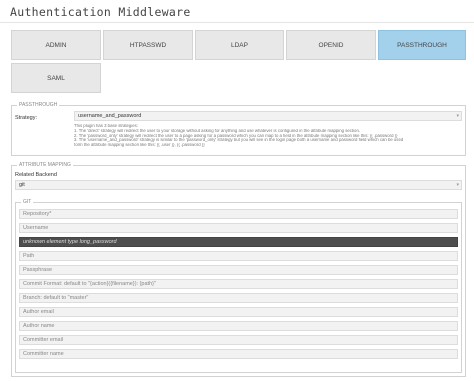 Image resolution: width=474 pixels, height=381 pixels. I want to click on related-backend-select: git ▾, so click(238, 185).